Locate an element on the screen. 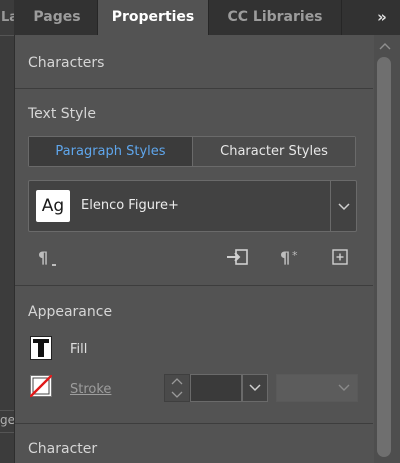 This screenshot has height=463, width=400. stroke-weight-dropdown is located at coordinates (255, 388).